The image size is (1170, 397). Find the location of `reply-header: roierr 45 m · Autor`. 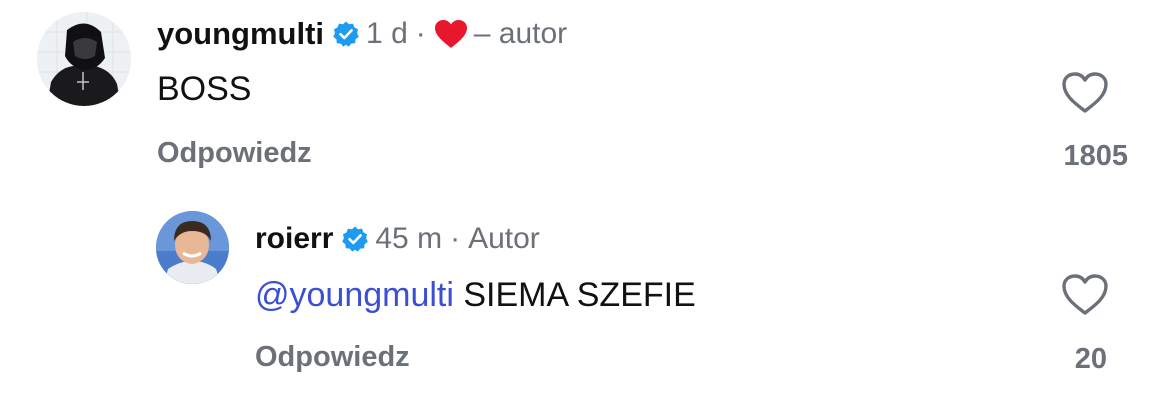

reply-header: roierr 45 m · Autor is located at coordinates (397, 239).